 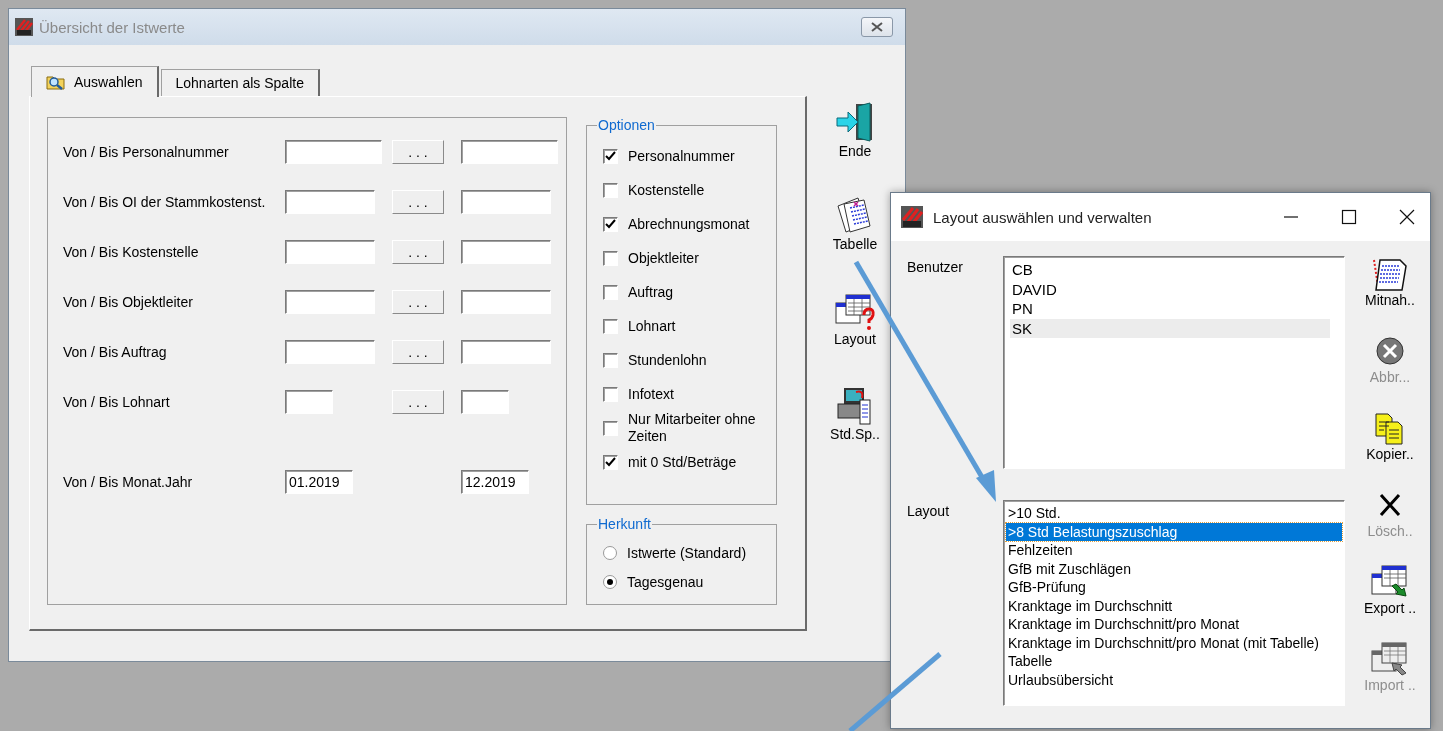 What do you see at coordinates (1174, 531) in the screenshot?
I see `list-item: >8 Std Belastungszuschlag` at bounding box center [1174, 531].